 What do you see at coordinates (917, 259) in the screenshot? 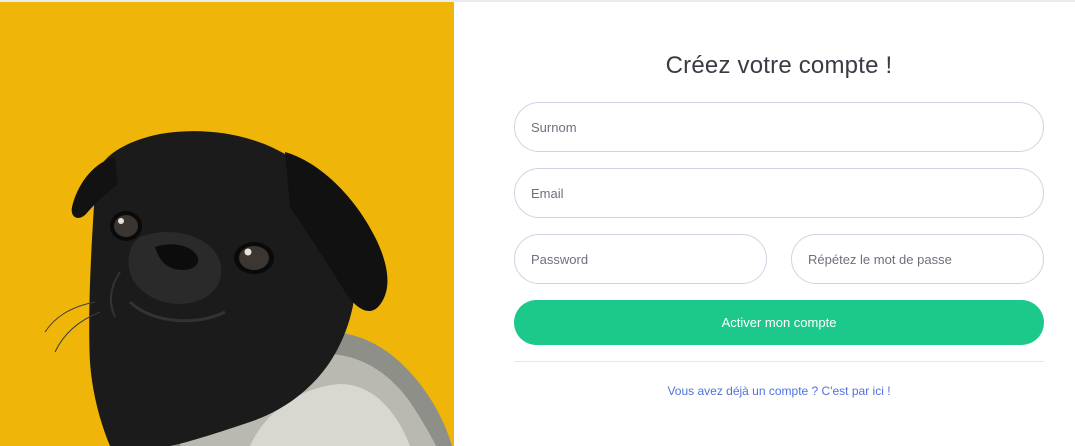
I see `repeat-password-input` at bounding box center [917, 259].